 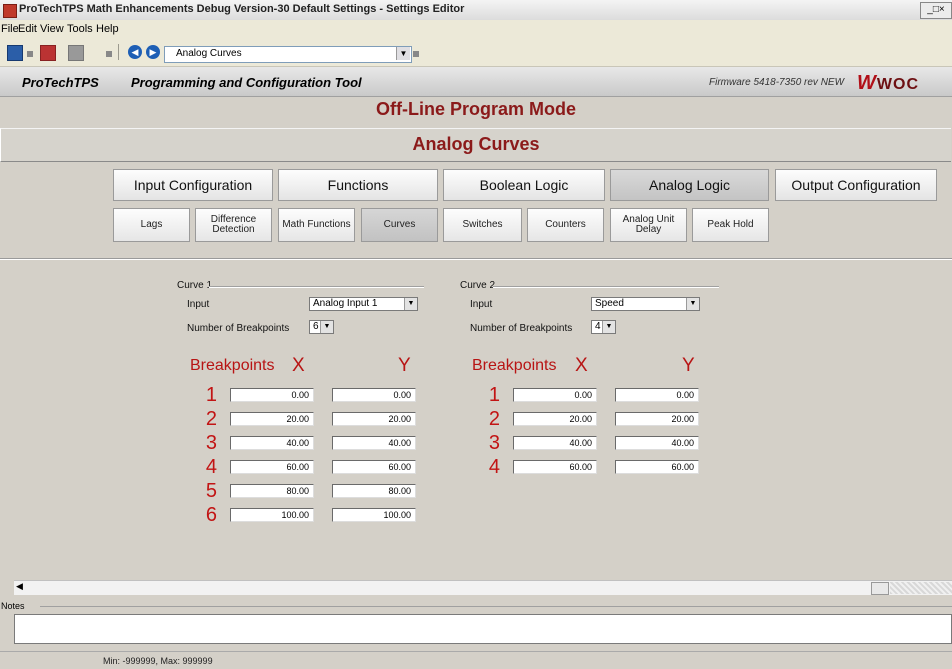 I want to click on subtab-switches: Switches, so click(x=482, y=225).